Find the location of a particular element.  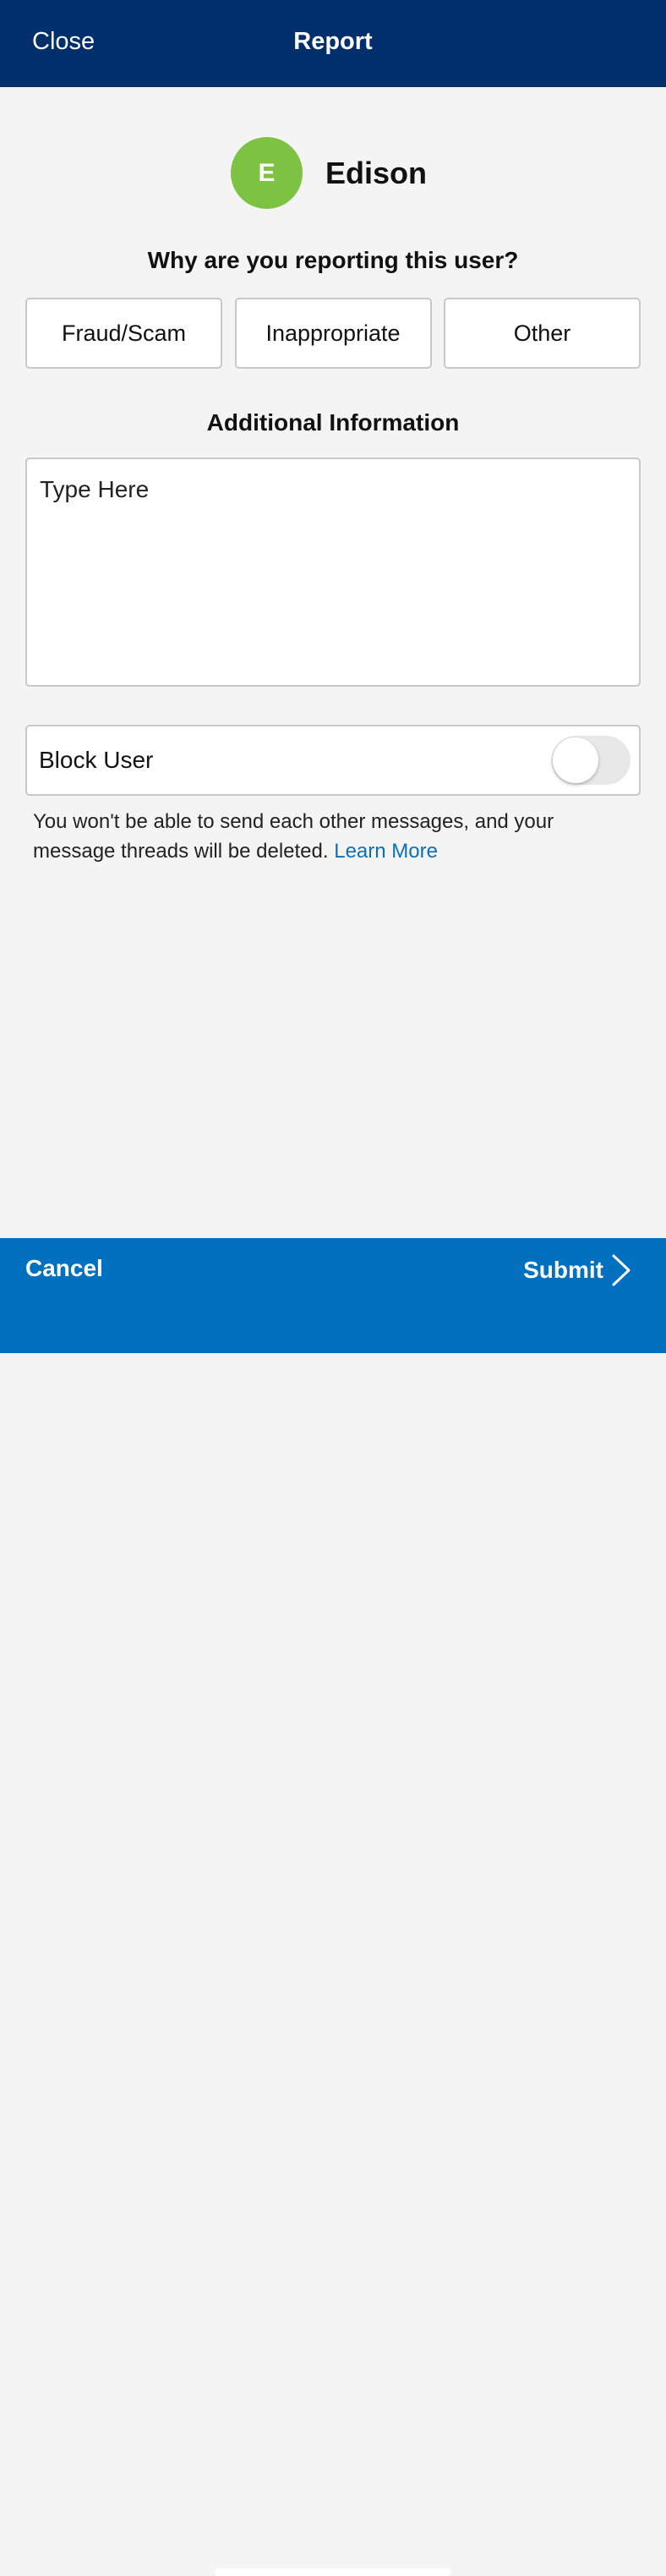

toggle-knob is located at coordinates (575, 760).